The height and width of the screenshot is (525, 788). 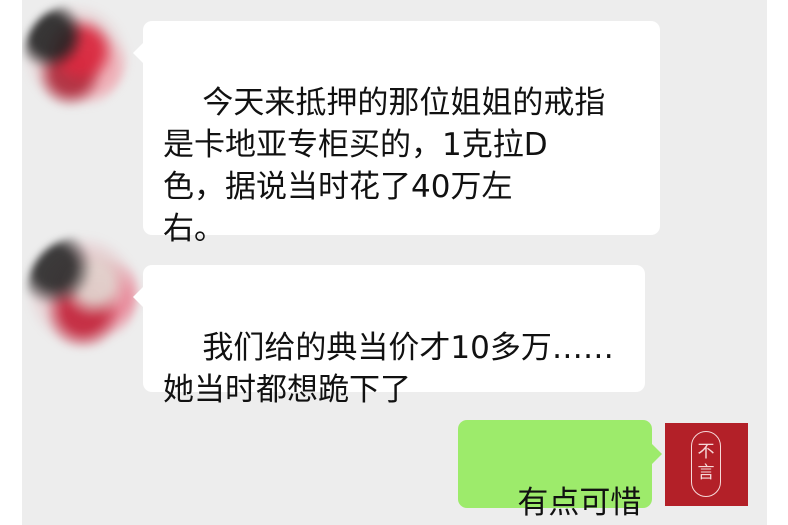 I want to click on message-text: 我们给的典当价才10多万…… 她当时都想跪下了, so click(x=388, y=369).